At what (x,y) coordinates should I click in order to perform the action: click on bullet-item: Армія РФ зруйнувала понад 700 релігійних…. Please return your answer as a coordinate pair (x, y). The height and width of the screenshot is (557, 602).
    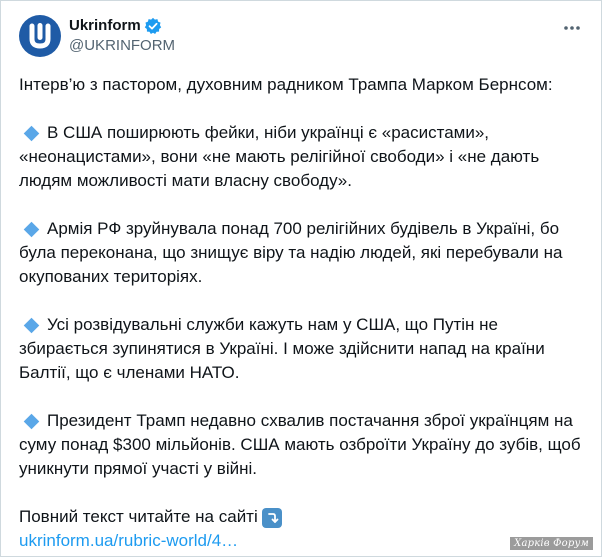
    Looking at the image, I should click on (302, 253).